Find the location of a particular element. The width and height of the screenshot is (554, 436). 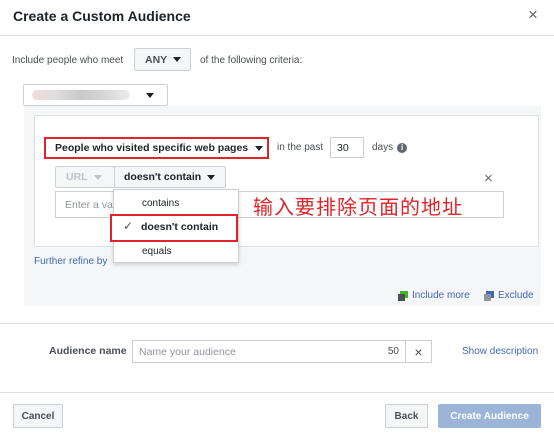

exclude-label: Exclude is located at coordinates (516, 295).